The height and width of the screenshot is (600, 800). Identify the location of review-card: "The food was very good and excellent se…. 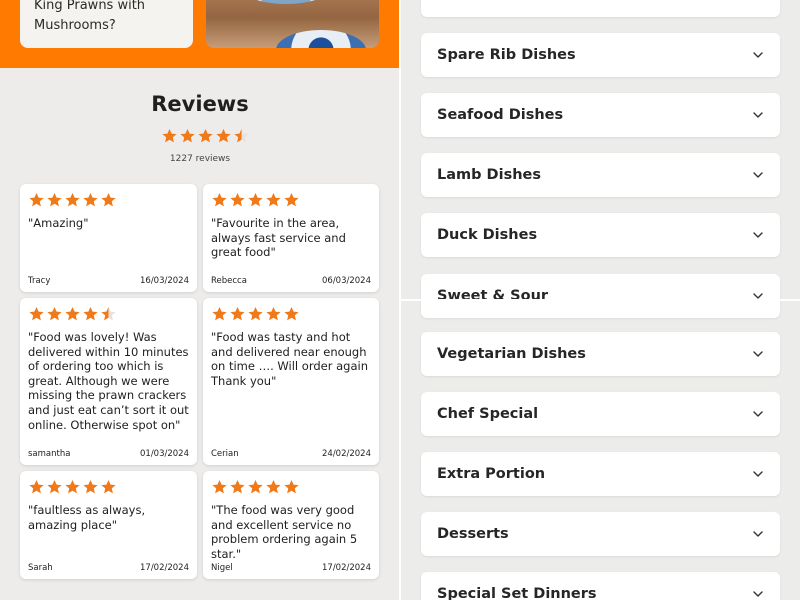
(291, 525).